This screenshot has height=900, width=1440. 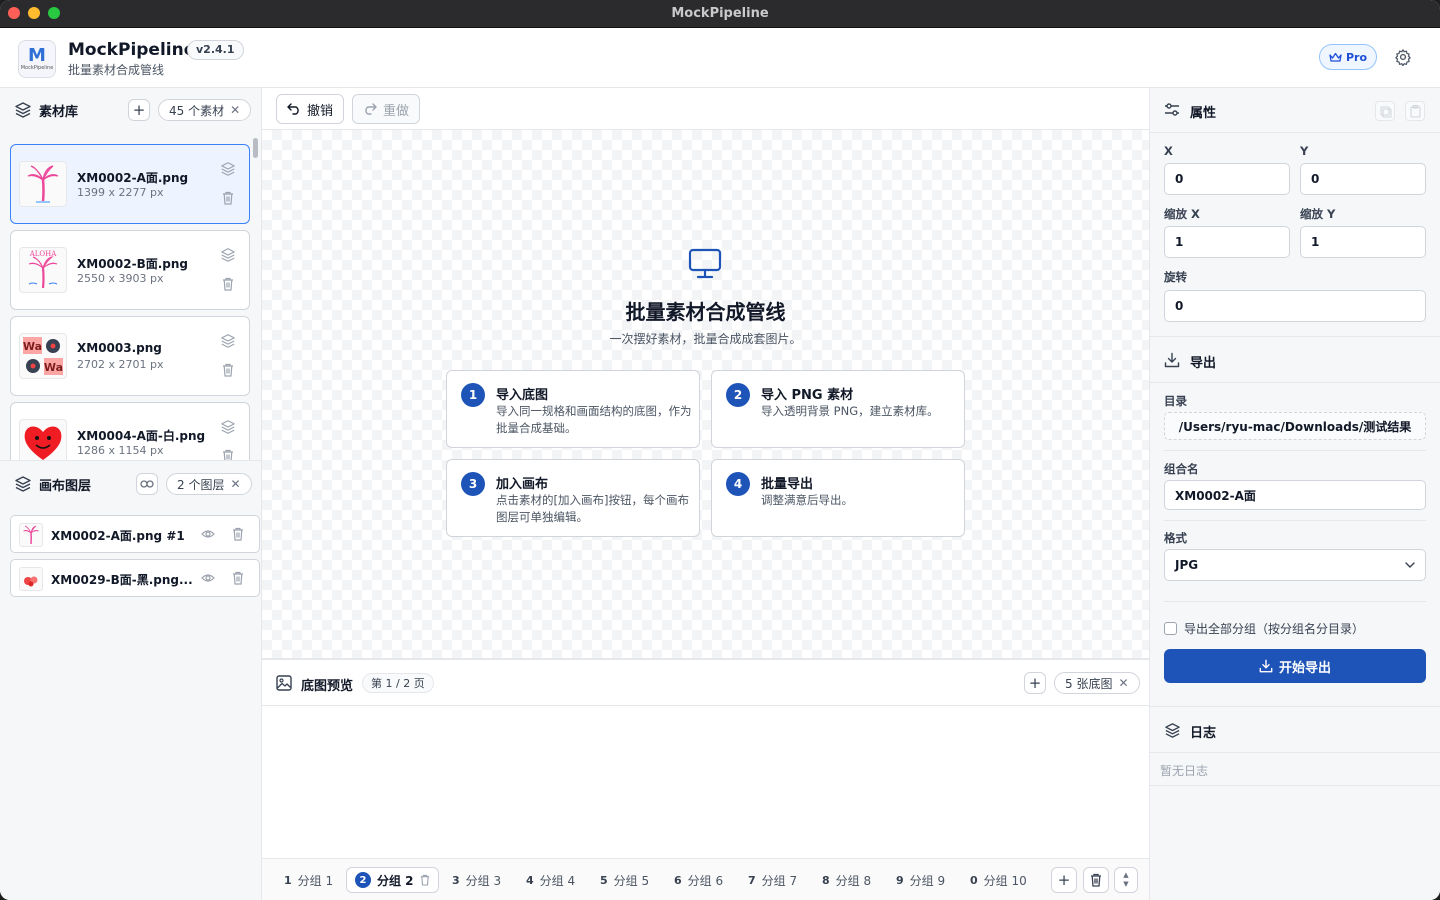 What do you see at coordinates (550, 880) in the screenshot?
I see `group-tab: 4 分组 4` at bounding box center [550, 880].